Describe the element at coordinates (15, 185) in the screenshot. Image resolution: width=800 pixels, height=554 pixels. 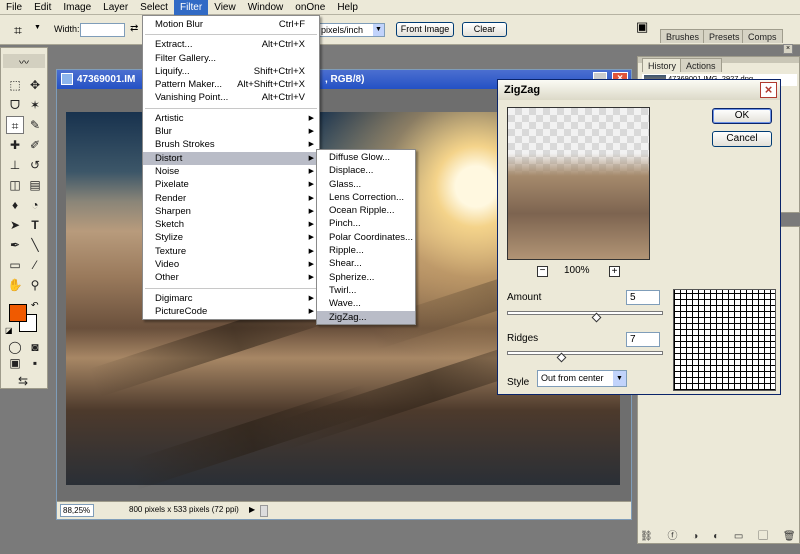
I see `eraser-tool-icon: ◫` at that location.